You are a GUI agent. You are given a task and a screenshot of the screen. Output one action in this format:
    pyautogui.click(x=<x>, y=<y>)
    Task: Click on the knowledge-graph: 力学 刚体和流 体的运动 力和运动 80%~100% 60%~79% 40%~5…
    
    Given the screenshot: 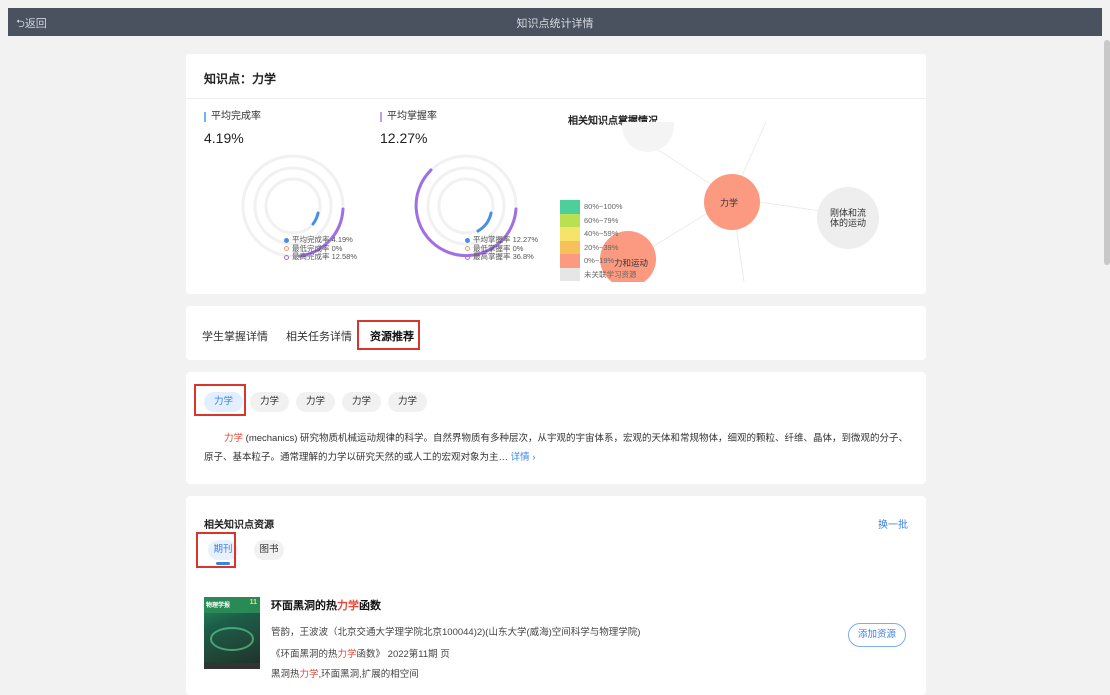 What is the action you would take?
    pyautogui.click(x=741, y=202)
    